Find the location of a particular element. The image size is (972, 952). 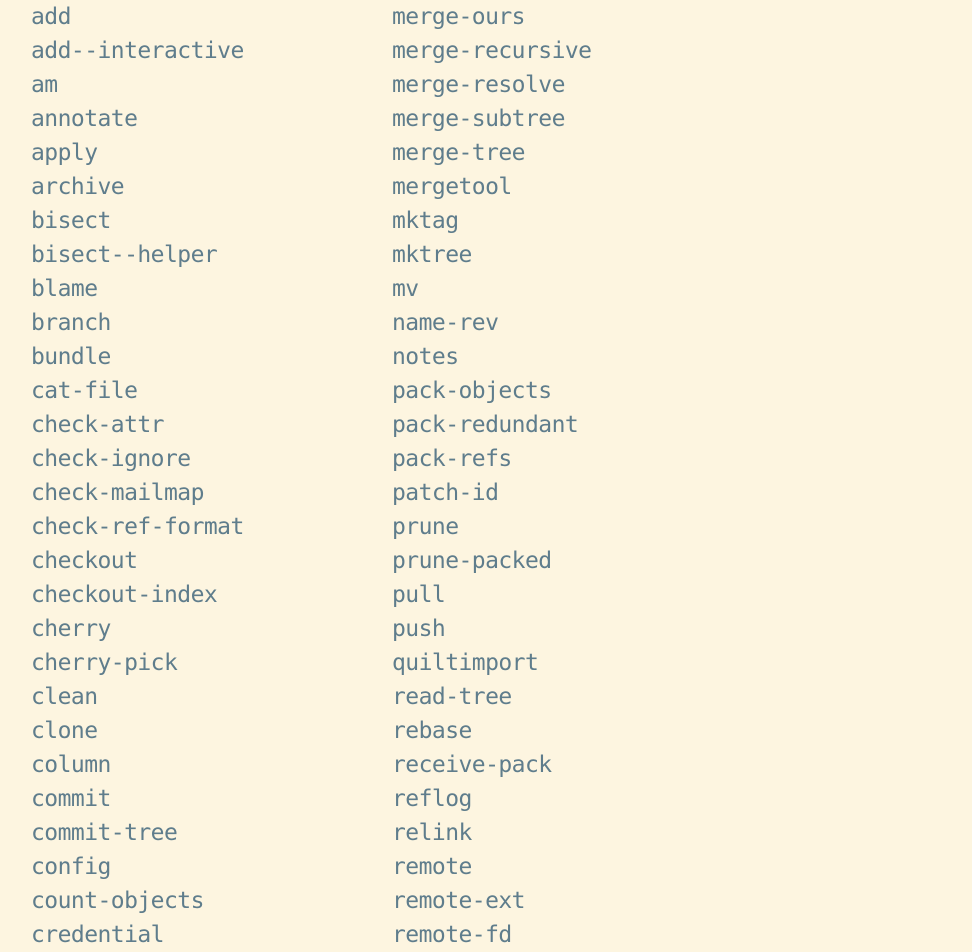

command-row: config remote is located at coordinates (486, 867).